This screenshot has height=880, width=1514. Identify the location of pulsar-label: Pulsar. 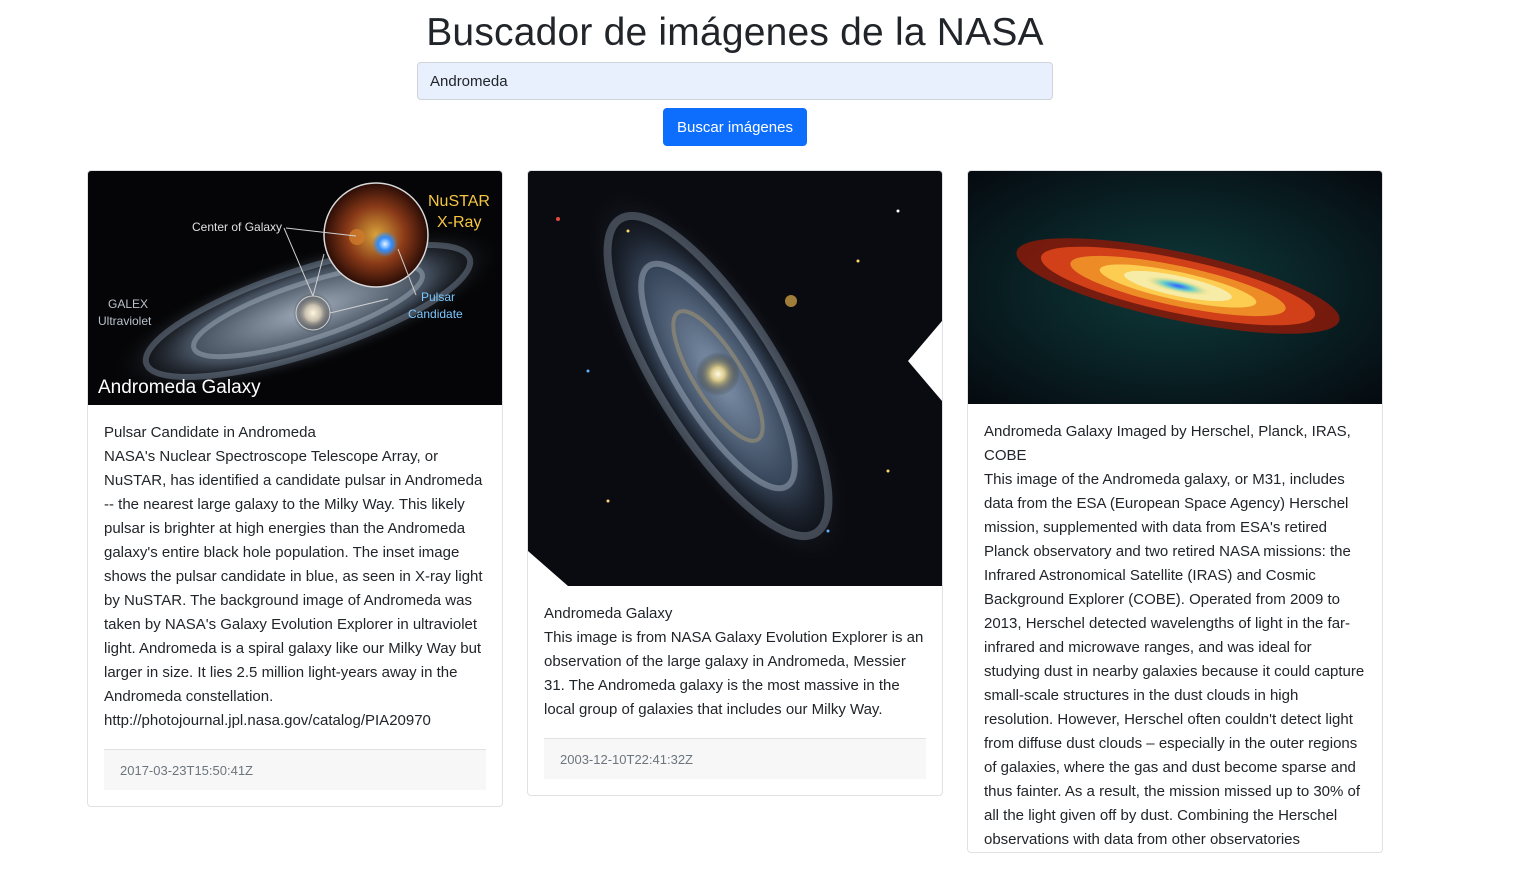
(438, 297).